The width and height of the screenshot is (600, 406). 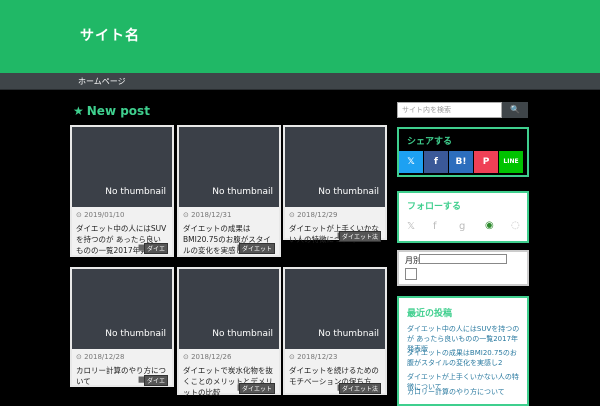 What do you see at coordinates (486, 162) in the screenshot?
I see `pocket-share-button: P` at bounding box center [486, 162].